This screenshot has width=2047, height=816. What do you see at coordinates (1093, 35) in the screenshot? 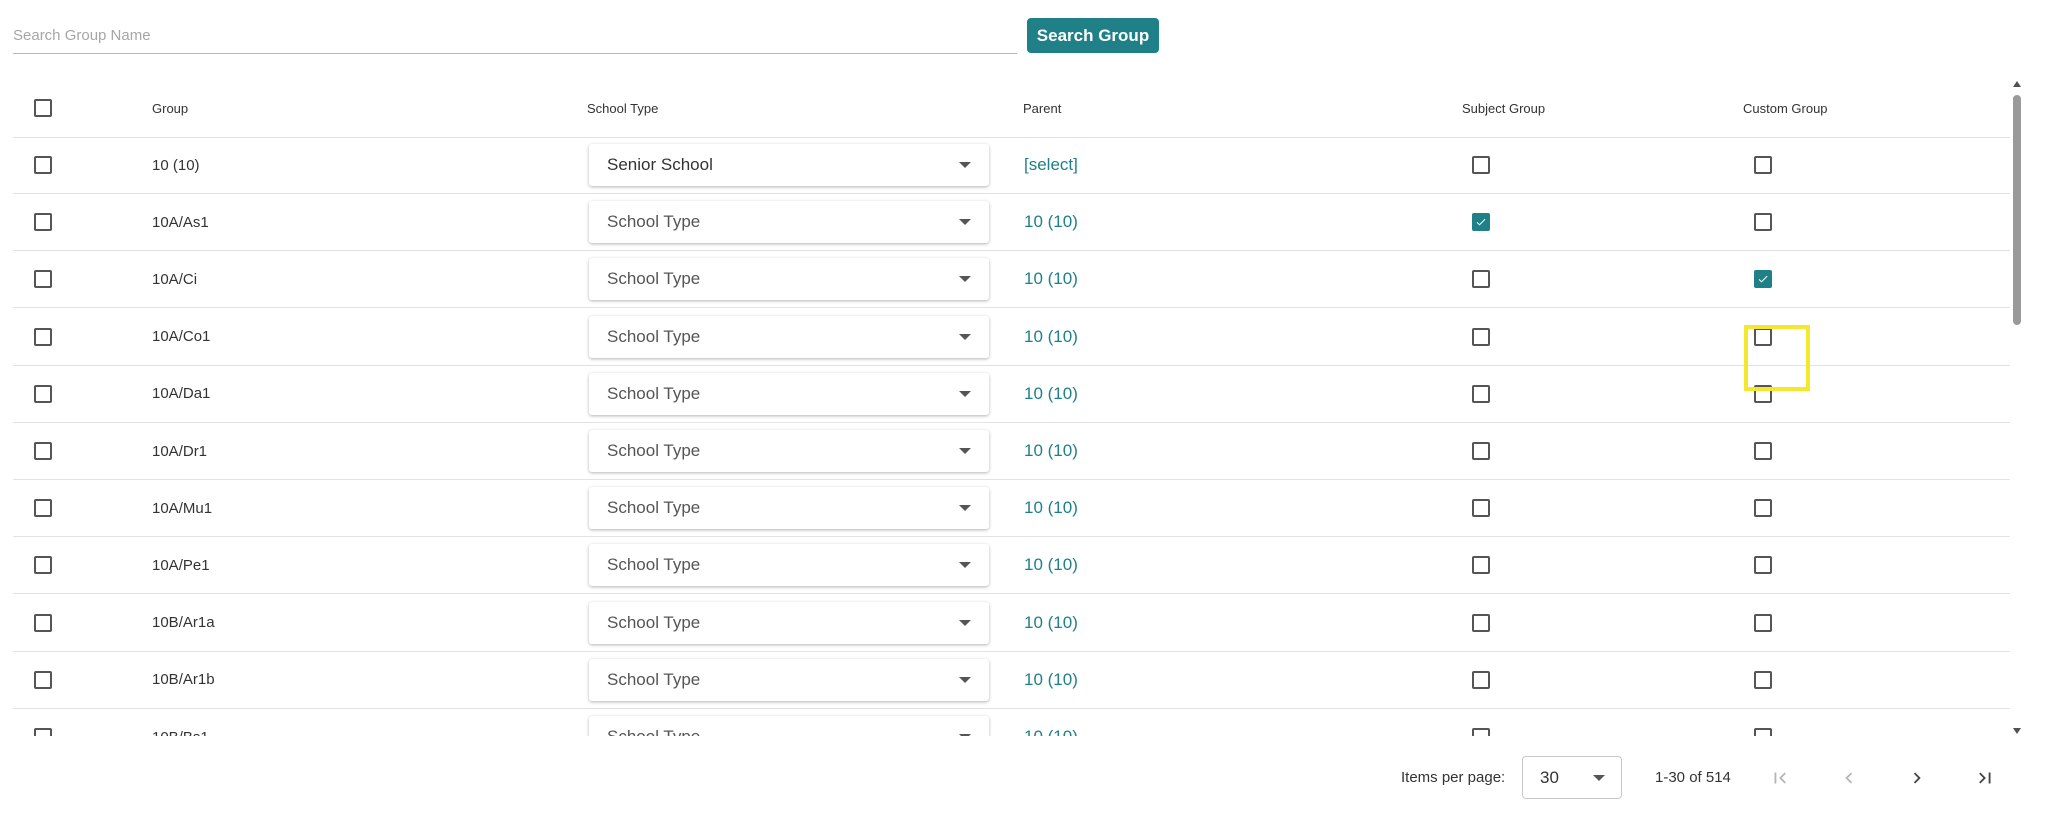
I see `search-group-button: Search Group` at bounding box center [1093, 35].